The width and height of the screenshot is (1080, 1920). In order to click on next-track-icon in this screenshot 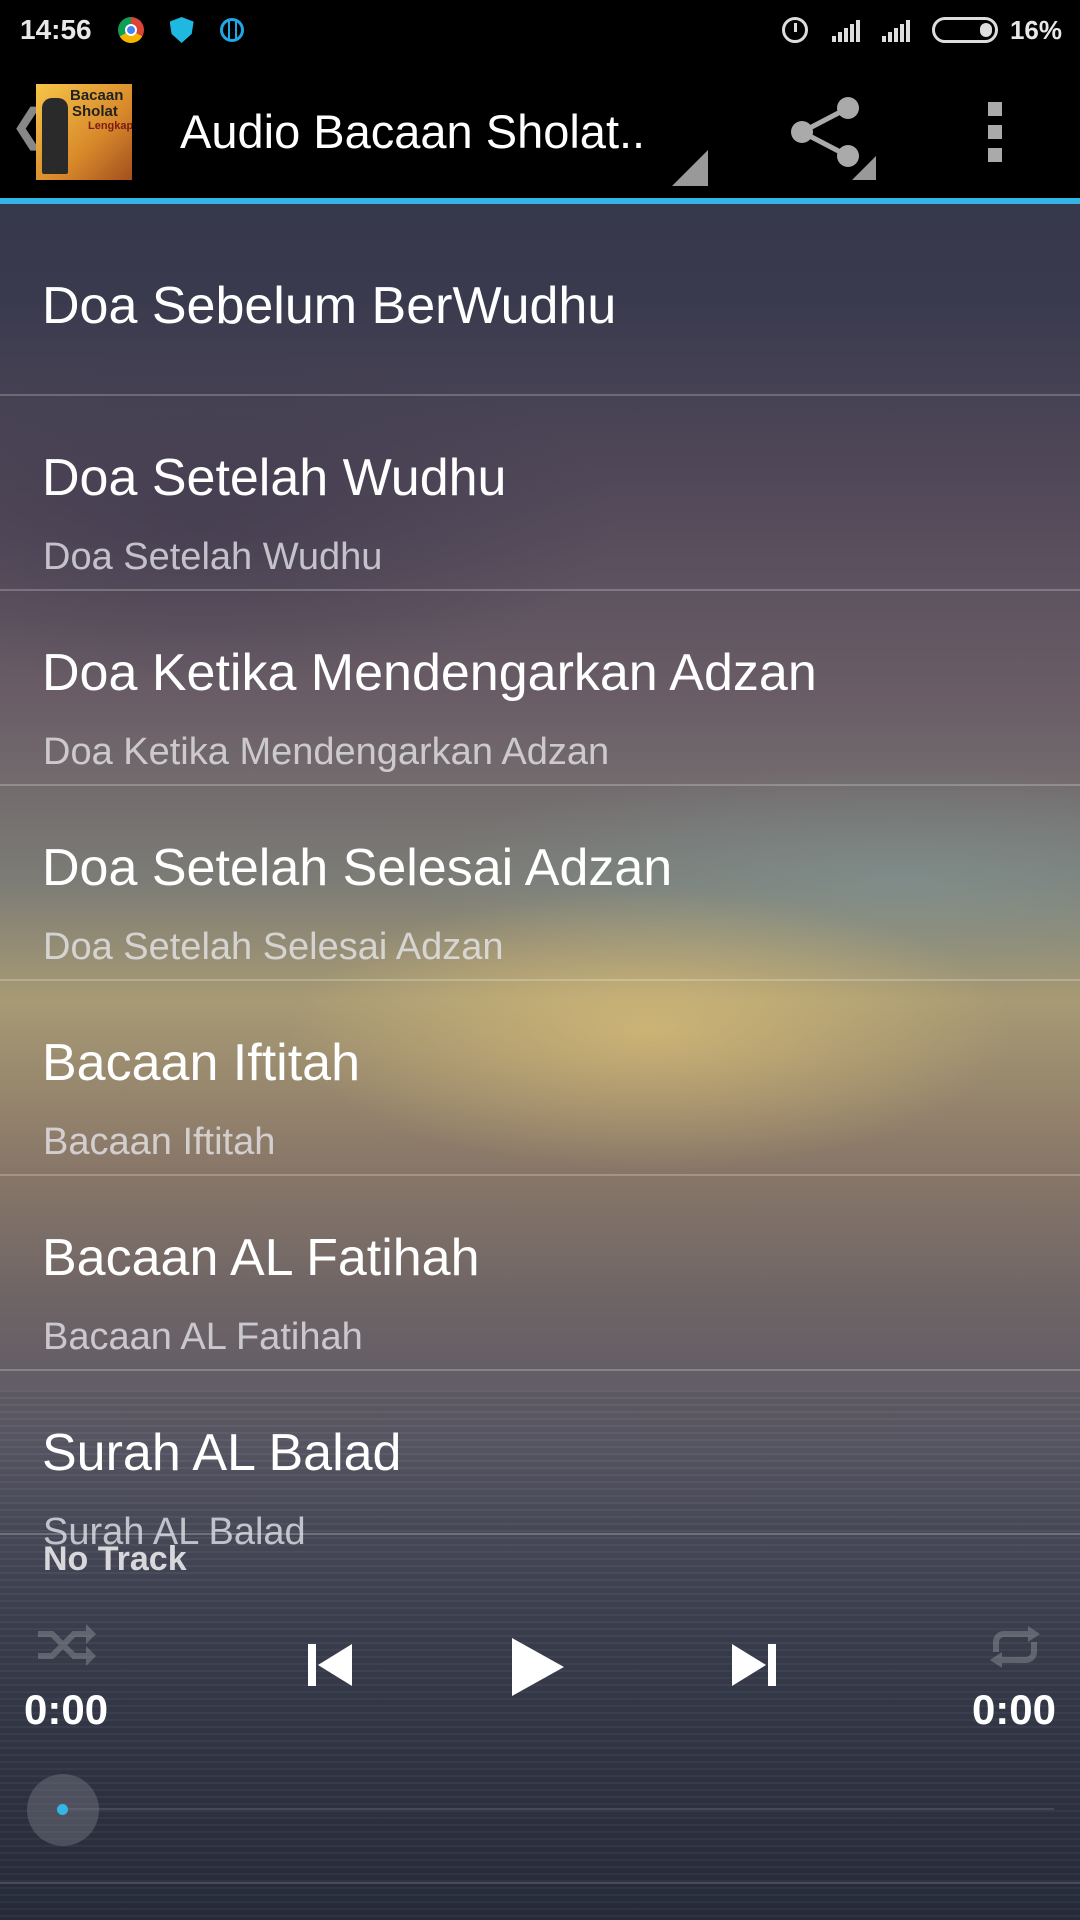, I will do `click(753, 1665)`.